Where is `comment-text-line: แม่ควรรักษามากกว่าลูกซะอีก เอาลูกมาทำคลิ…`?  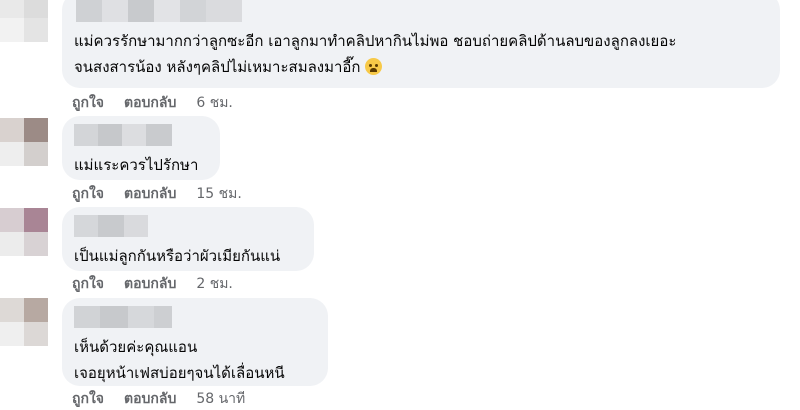
comment-text-line: แม่ควรรักษามากกว่าลูกซะอีก เอาลูกมาทำคลิ… is located at coordinates (375, 41).